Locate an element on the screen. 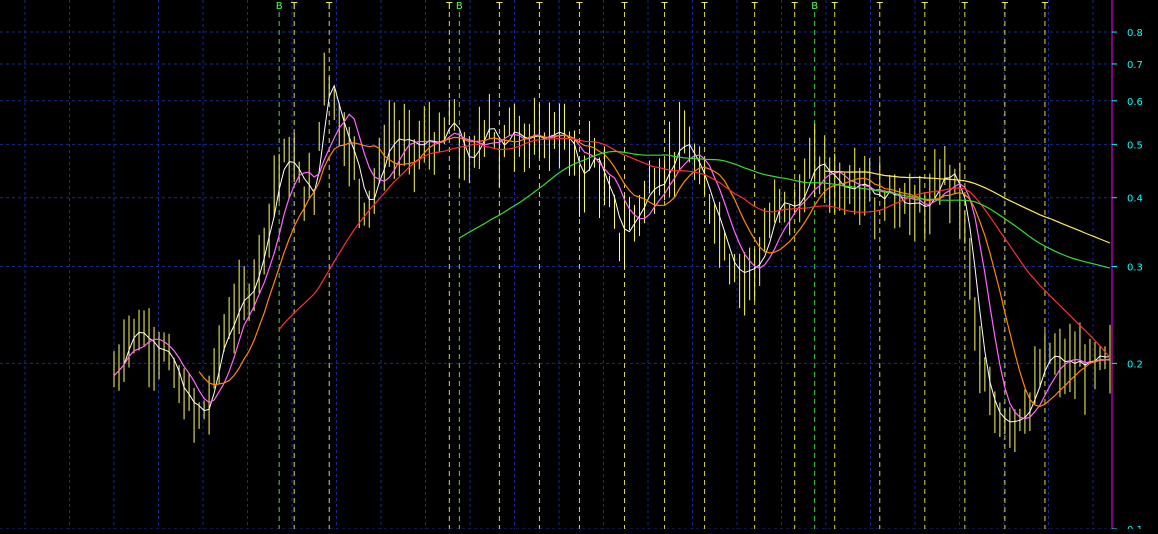 The height and width of the screenshot is (534, 1158). y-axis: 0.8 0.7 0.6 0.5 0.4 0.3 0.2 0.1 is located at coordinates (1127, 267).